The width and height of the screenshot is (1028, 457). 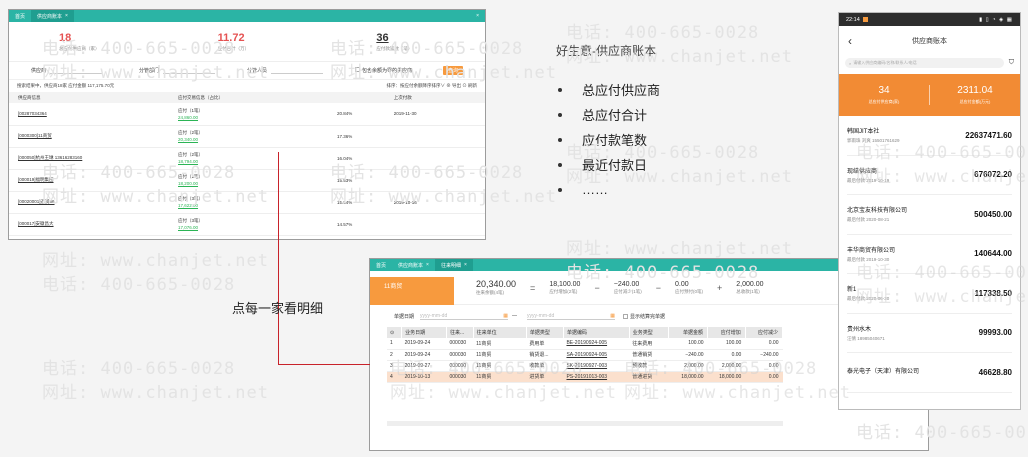 What do you see at coordinates (929, 136) in the screenshot?
I see `list-item: 韩国JIT本社 郭雨珠 刘爽 15501761629 22637471.60` at bounding box center [929, 136].